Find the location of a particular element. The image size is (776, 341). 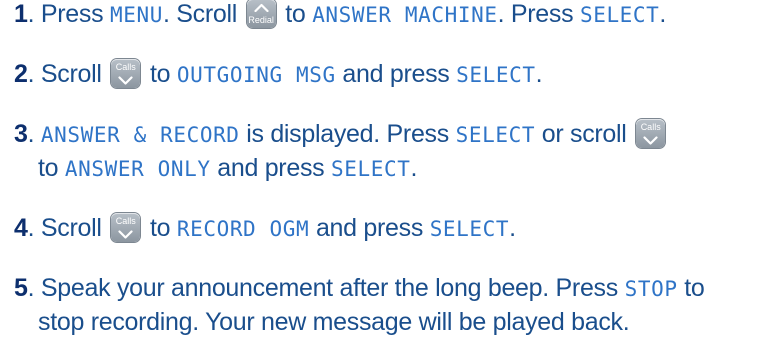

display-text-record-ogm: RECORD OGM is located at coordinates (243, 229).